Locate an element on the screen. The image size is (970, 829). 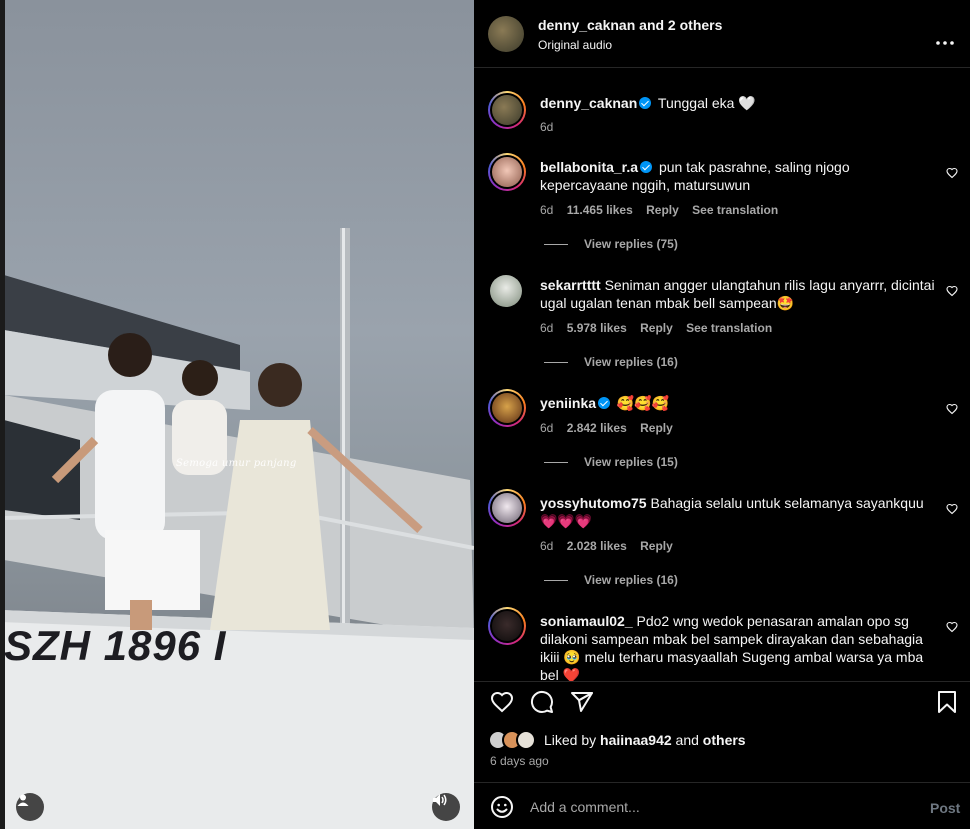
view-replies-button: View replies (15) is located at coordinates (611, 462).